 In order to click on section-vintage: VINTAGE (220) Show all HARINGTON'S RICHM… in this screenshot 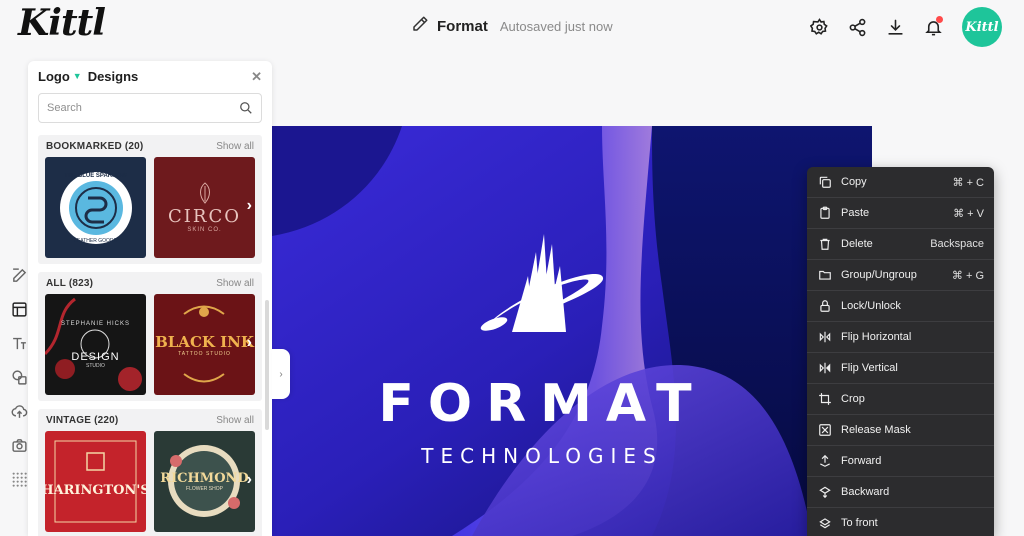, I will do `click(150, 472)`.